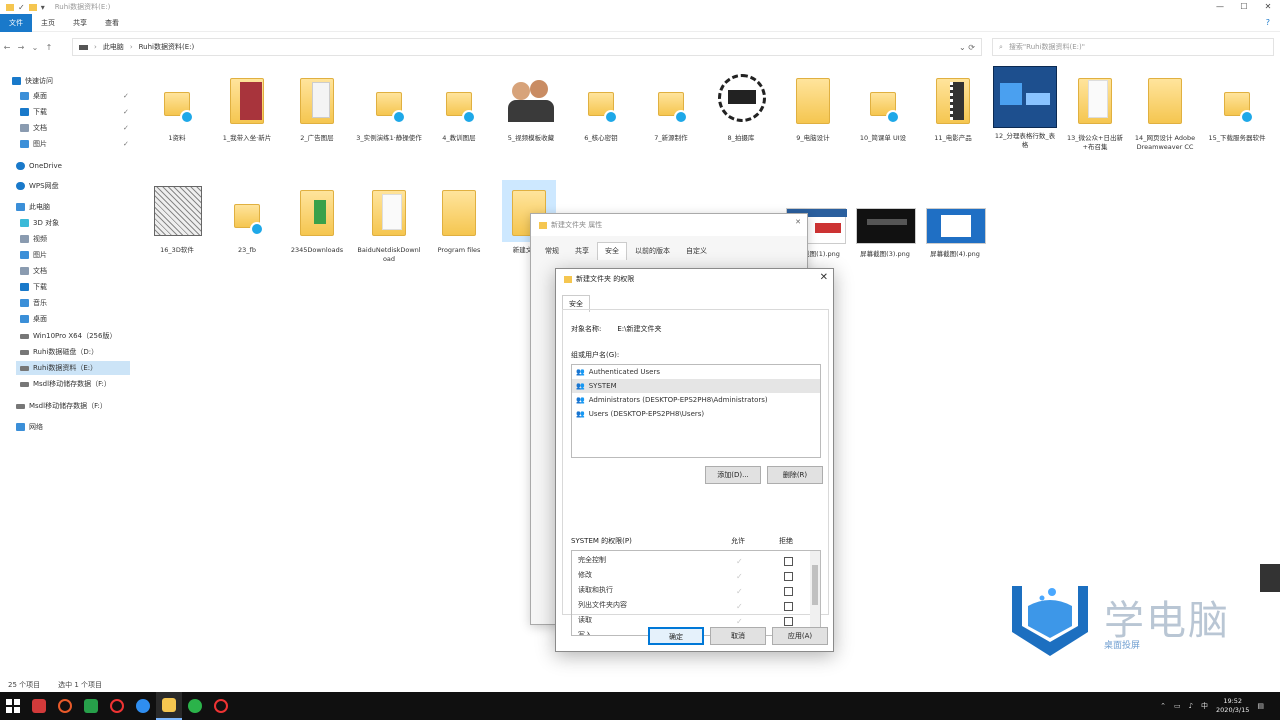  I want to click on list-item-selected: 👥 SYSTEM, so click(696, 386).